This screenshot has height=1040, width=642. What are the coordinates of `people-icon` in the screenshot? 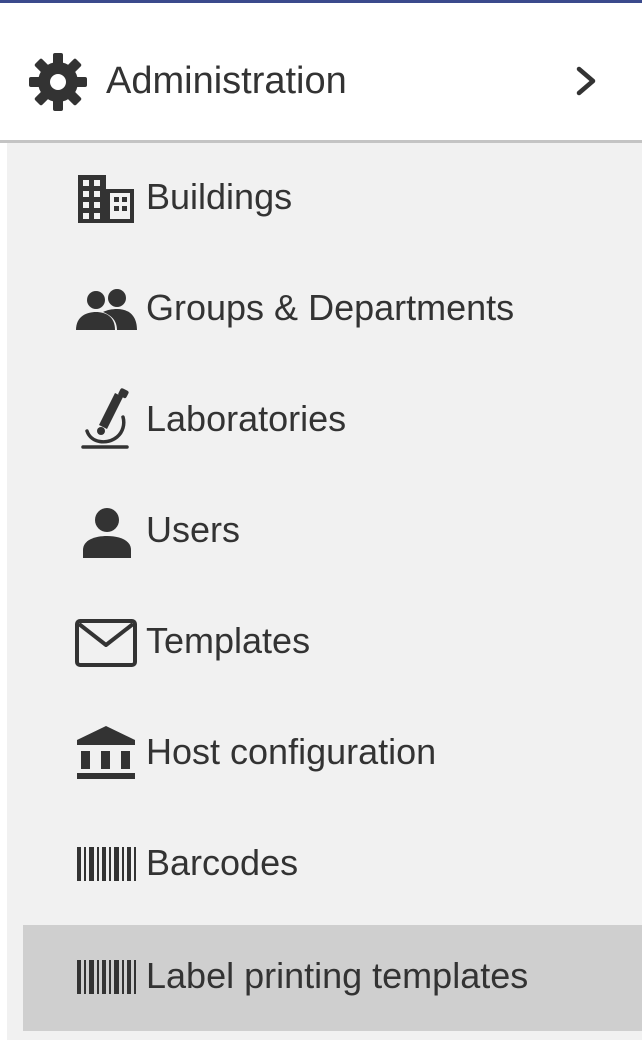 It's located at (106, 309).